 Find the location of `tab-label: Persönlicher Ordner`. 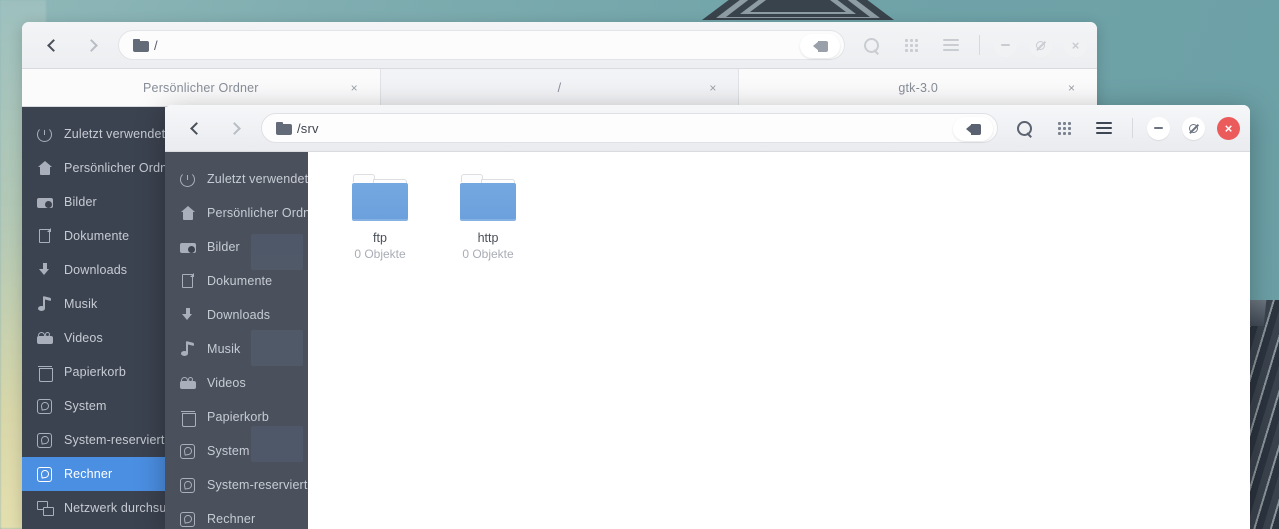

tab-label: Persönlicher Ordner is located at coordinates (201, 87).